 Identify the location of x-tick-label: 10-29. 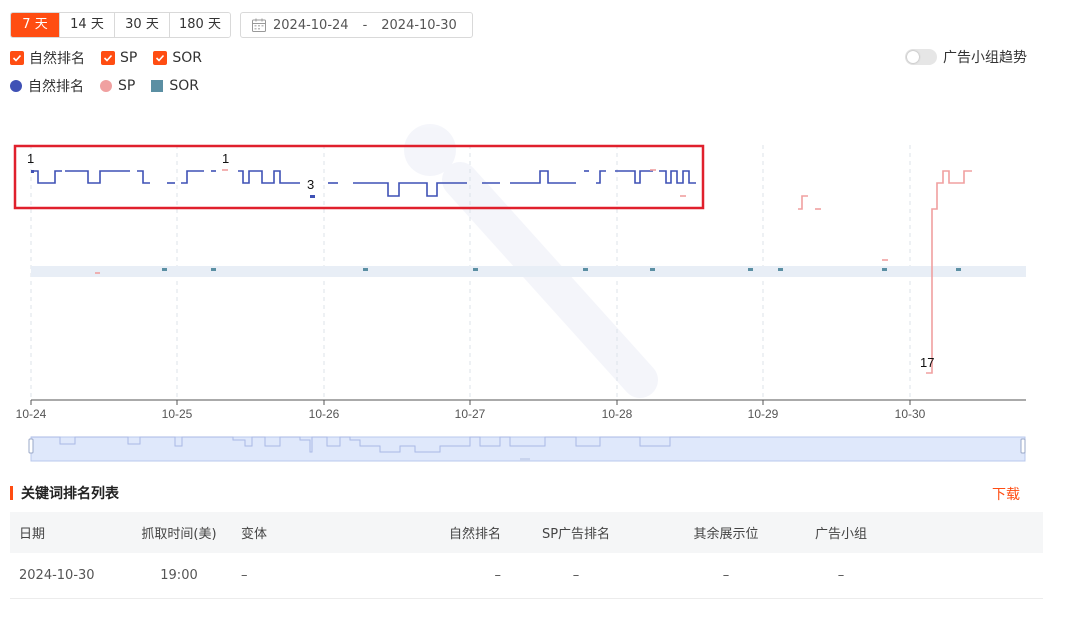
(763, 414).